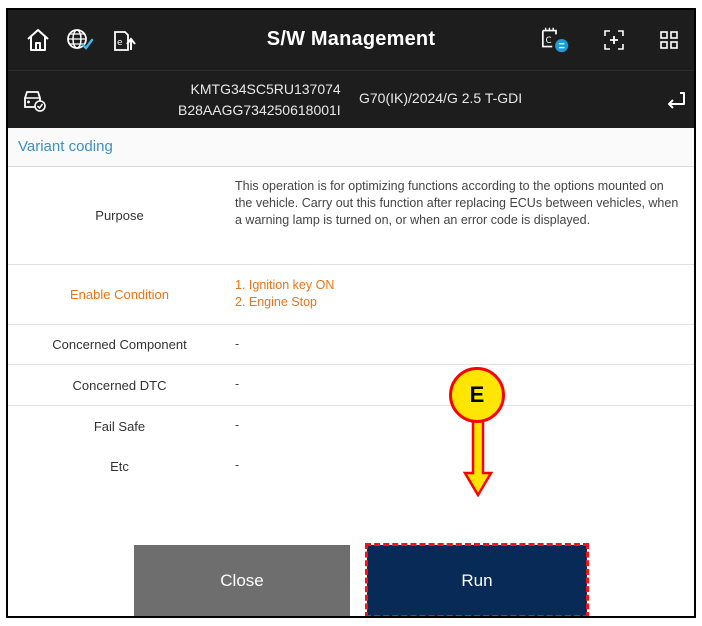 The height and width of the screenshot is (626, 702). What do you see at coordinates (614, 40) in the screenshot?
I see `capture-icon` at bounding box center [614, 40].